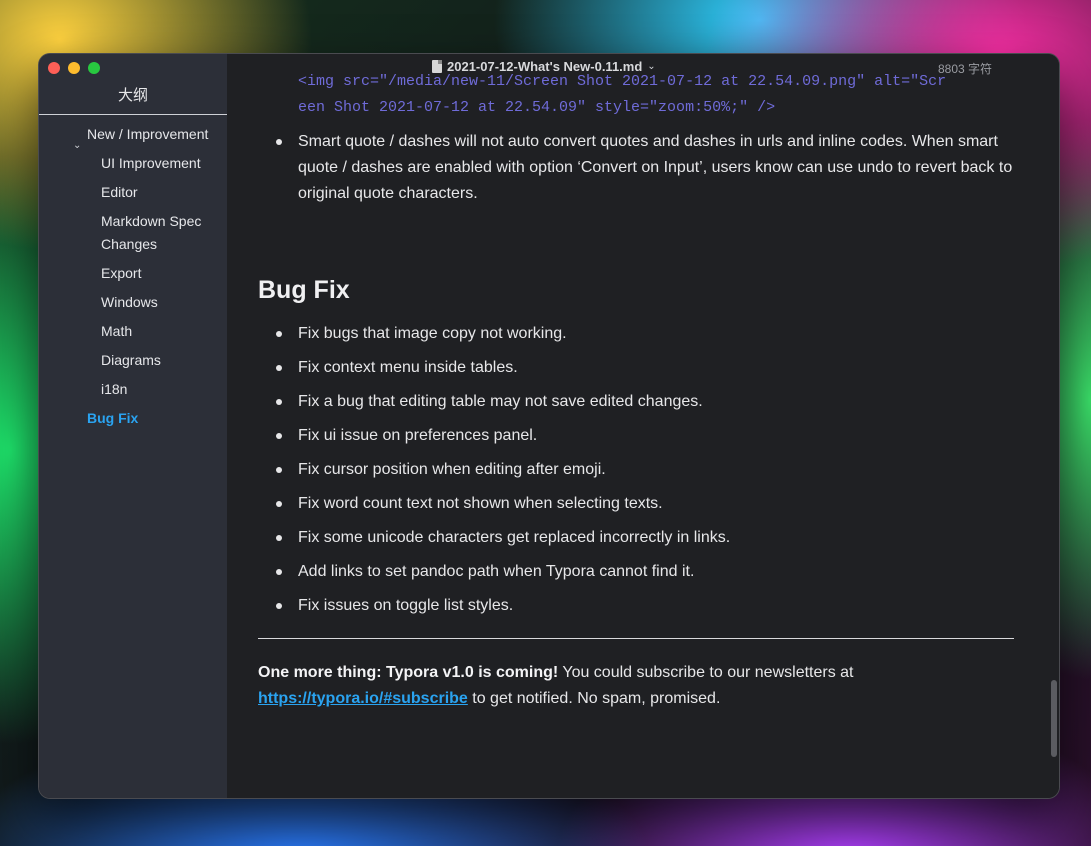 The height and width of the screenshot is (846, 1091). I want to click on list-item: Fix issues on toggle list styles., so click(645, 606).